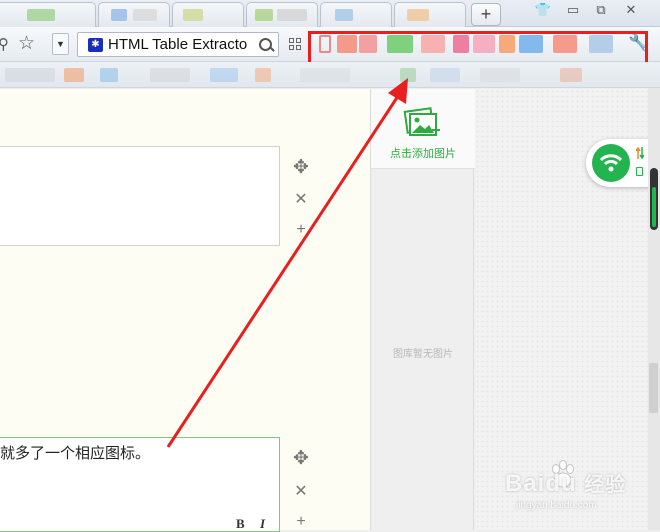  What do you see at coordinates (182, 44) in the screenshot?
I see `search-input: HTML Table Extracto` at bounding box center [182, 44].